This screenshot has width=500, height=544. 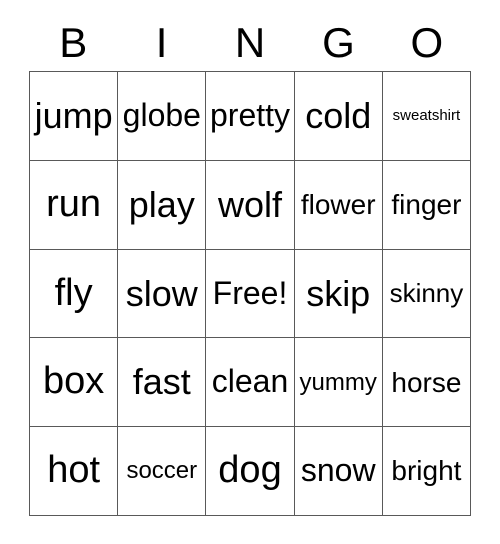 I want to click on bingo-cell-label: snow, so click(x=338, y=470).